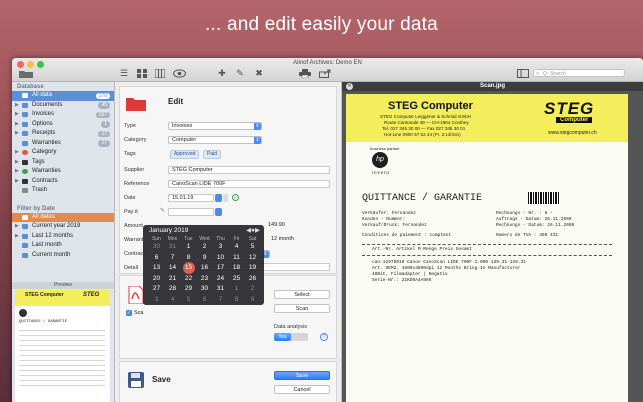 The height and width of the screenshot is (402, 643). What do you see at coordinates (236, 257) in the screenshot?
I see `calendar-day: 11` at bounding box center [236, 257].